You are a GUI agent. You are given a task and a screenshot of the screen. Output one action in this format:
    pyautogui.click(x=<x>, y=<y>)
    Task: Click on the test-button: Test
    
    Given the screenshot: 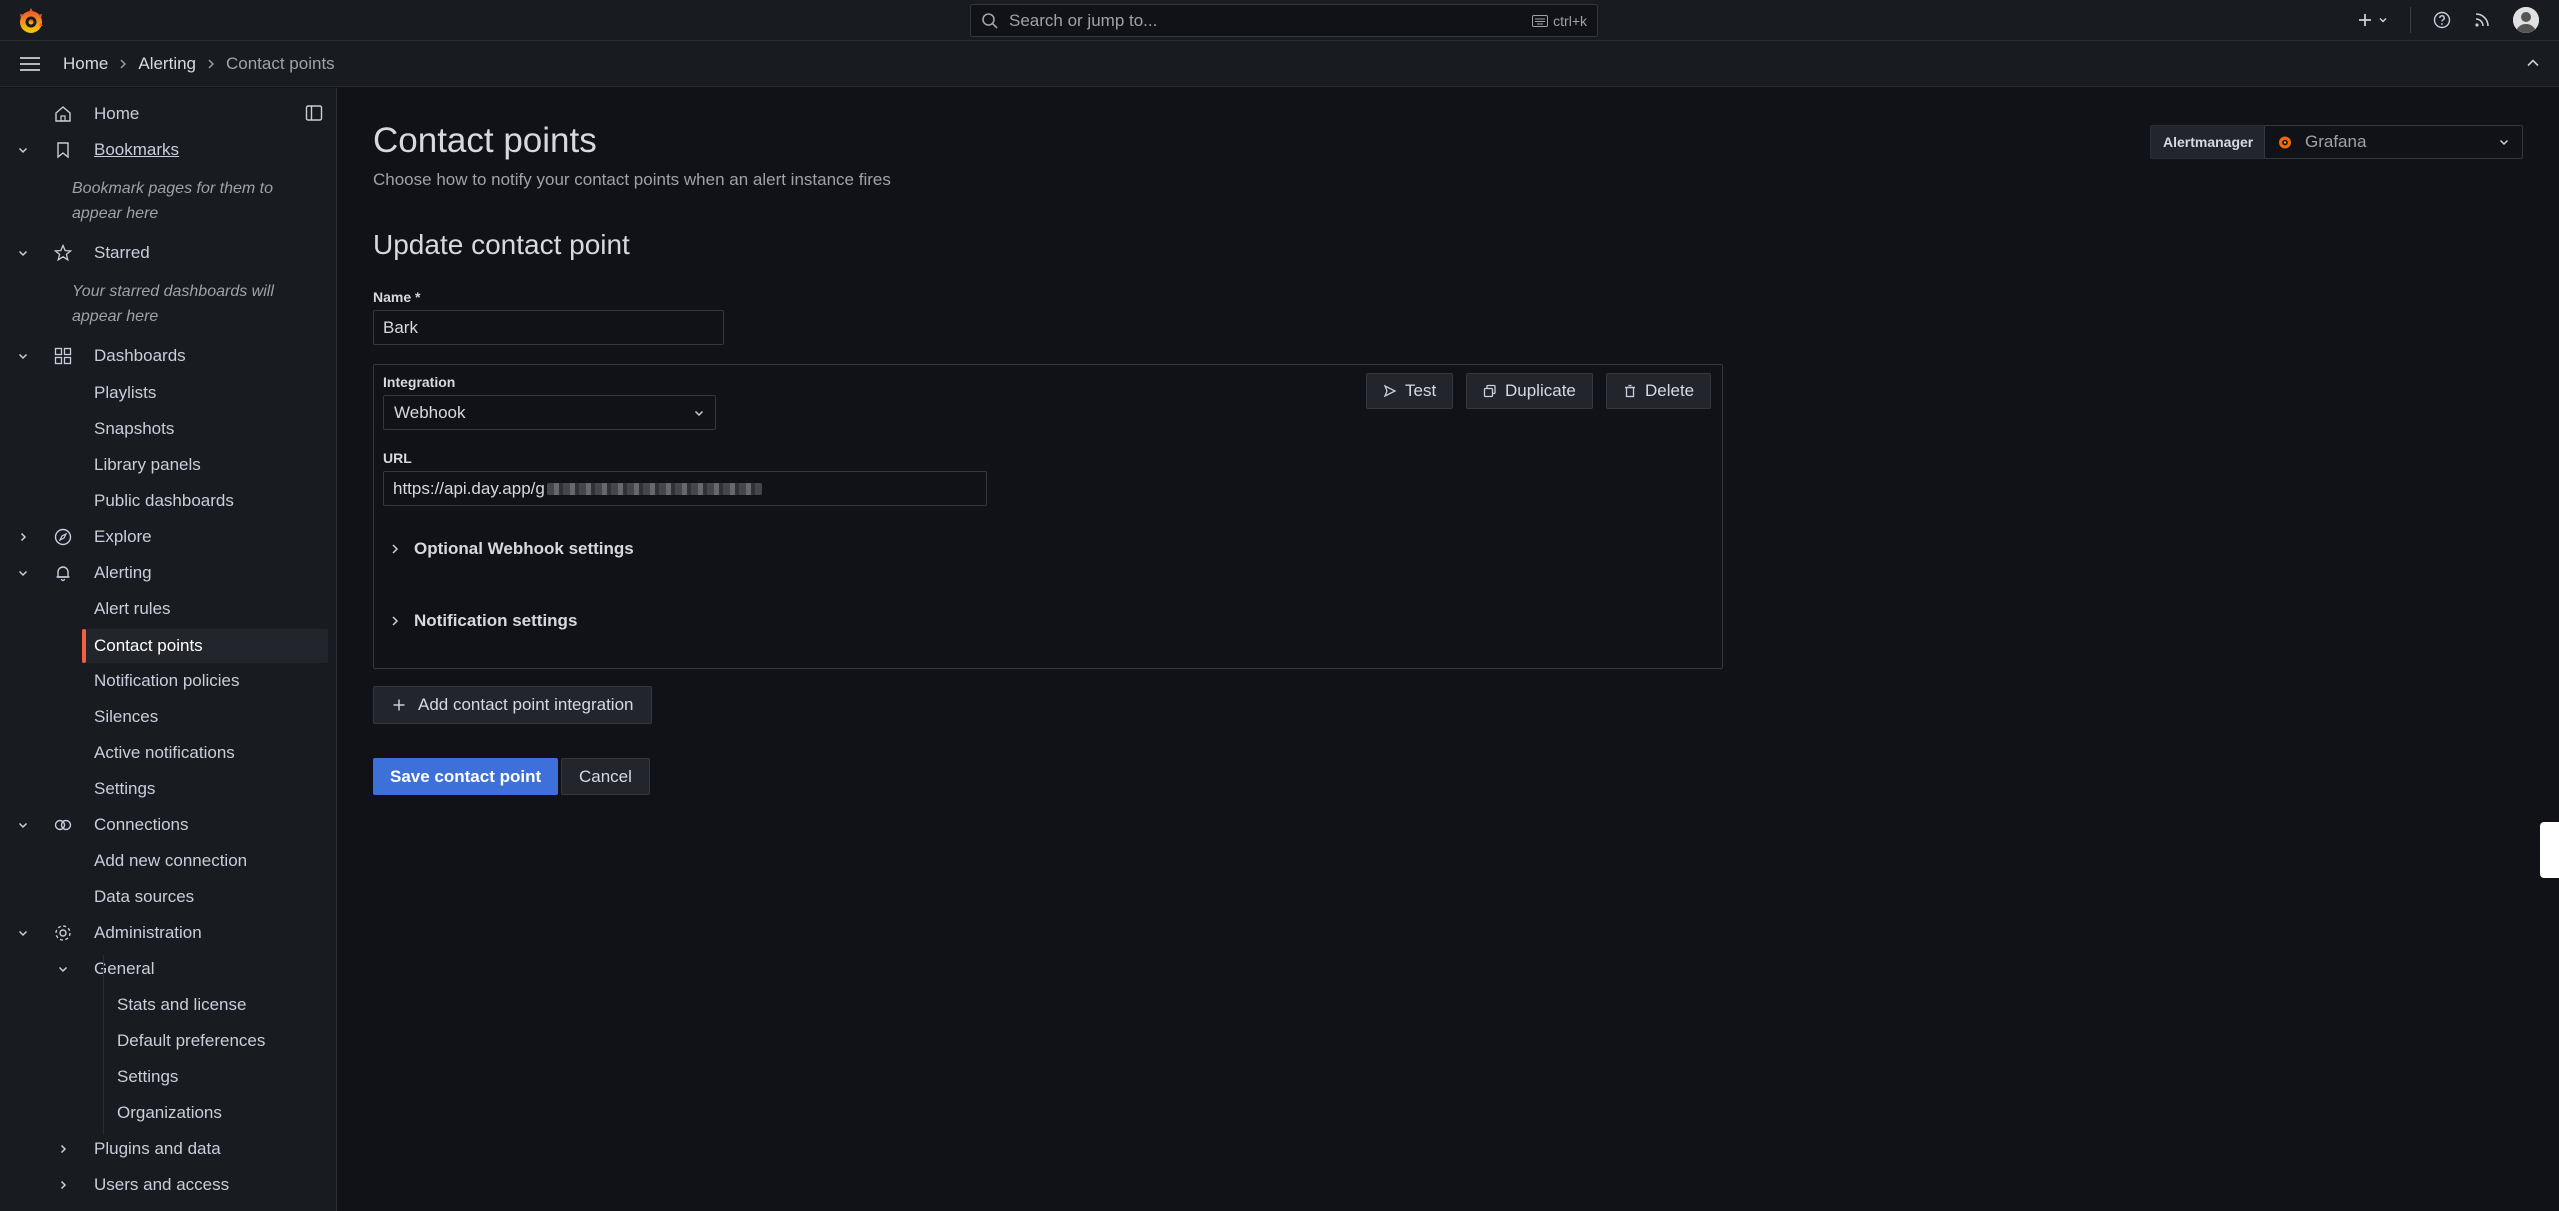 What is the action you would take?
    pyautogui.click(x=1410, y=391)
    